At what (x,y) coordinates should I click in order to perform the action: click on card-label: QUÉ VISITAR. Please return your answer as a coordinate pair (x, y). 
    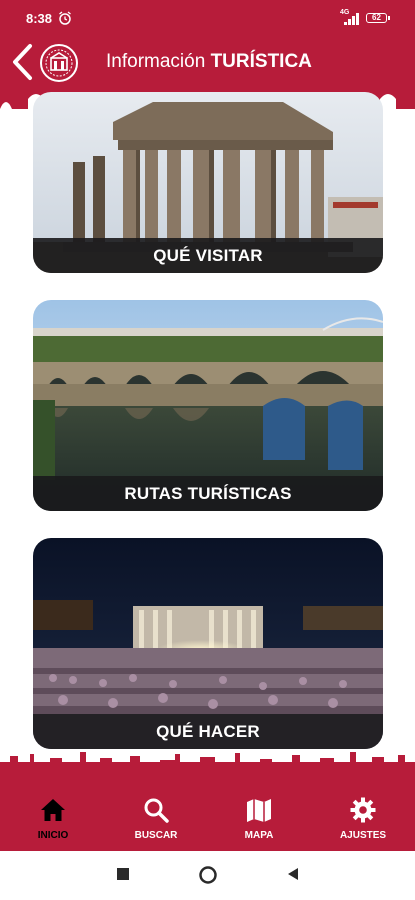
    Looking at the image, I should click on (208, 255).